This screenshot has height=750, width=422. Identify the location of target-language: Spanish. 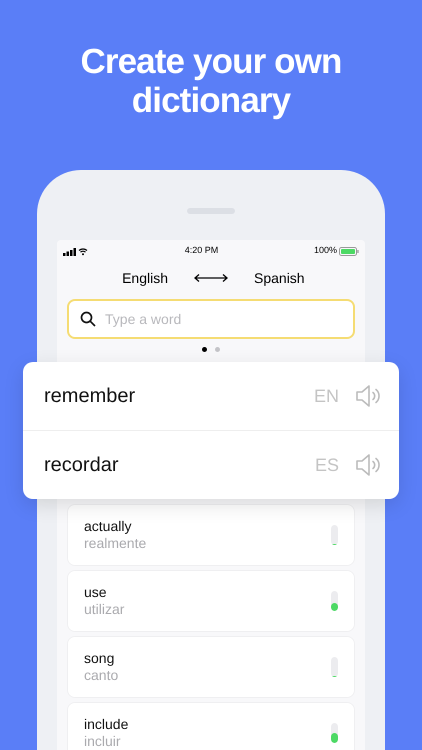
(289, 278).